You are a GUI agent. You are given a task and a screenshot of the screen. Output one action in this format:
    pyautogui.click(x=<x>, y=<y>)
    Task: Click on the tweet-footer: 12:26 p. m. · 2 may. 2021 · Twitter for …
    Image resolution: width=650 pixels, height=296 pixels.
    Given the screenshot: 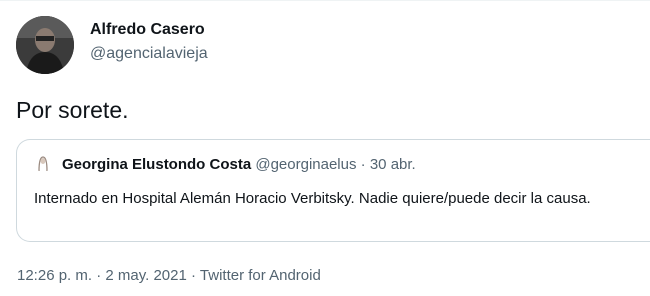 What is the action you would take?
    pyautogui.click(x=169, y=275)
    